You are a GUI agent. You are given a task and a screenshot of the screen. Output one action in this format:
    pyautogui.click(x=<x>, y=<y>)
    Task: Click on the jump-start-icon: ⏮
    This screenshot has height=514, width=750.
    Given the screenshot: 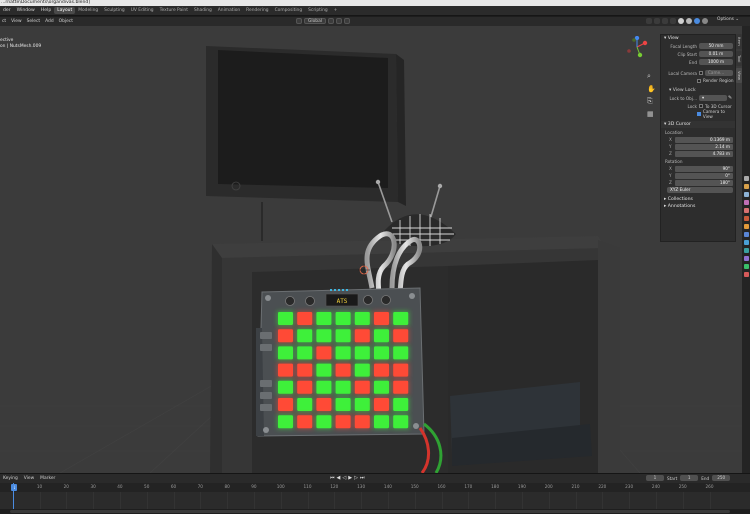 What is the action you would take?
    pyautogui.click(x=332, y=478)
    